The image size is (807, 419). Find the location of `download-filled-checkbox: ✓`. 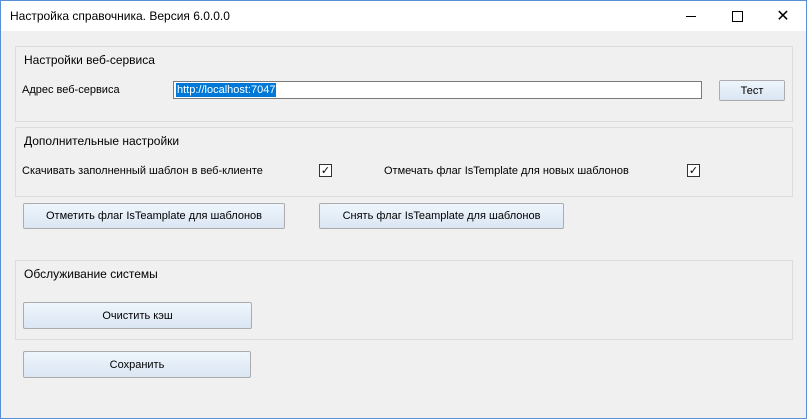

download-filled-checkbox: ✓ is located at coordinates (325, 170).